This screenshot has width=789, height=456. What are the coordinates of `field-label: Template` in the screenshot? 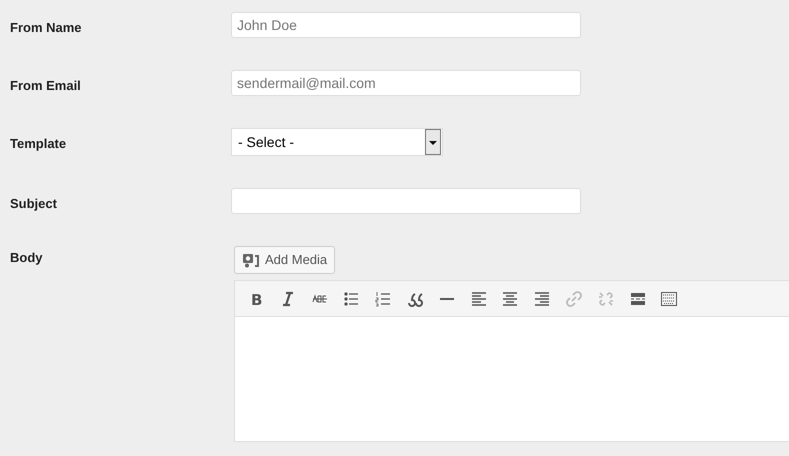 It's located at (39, 144).